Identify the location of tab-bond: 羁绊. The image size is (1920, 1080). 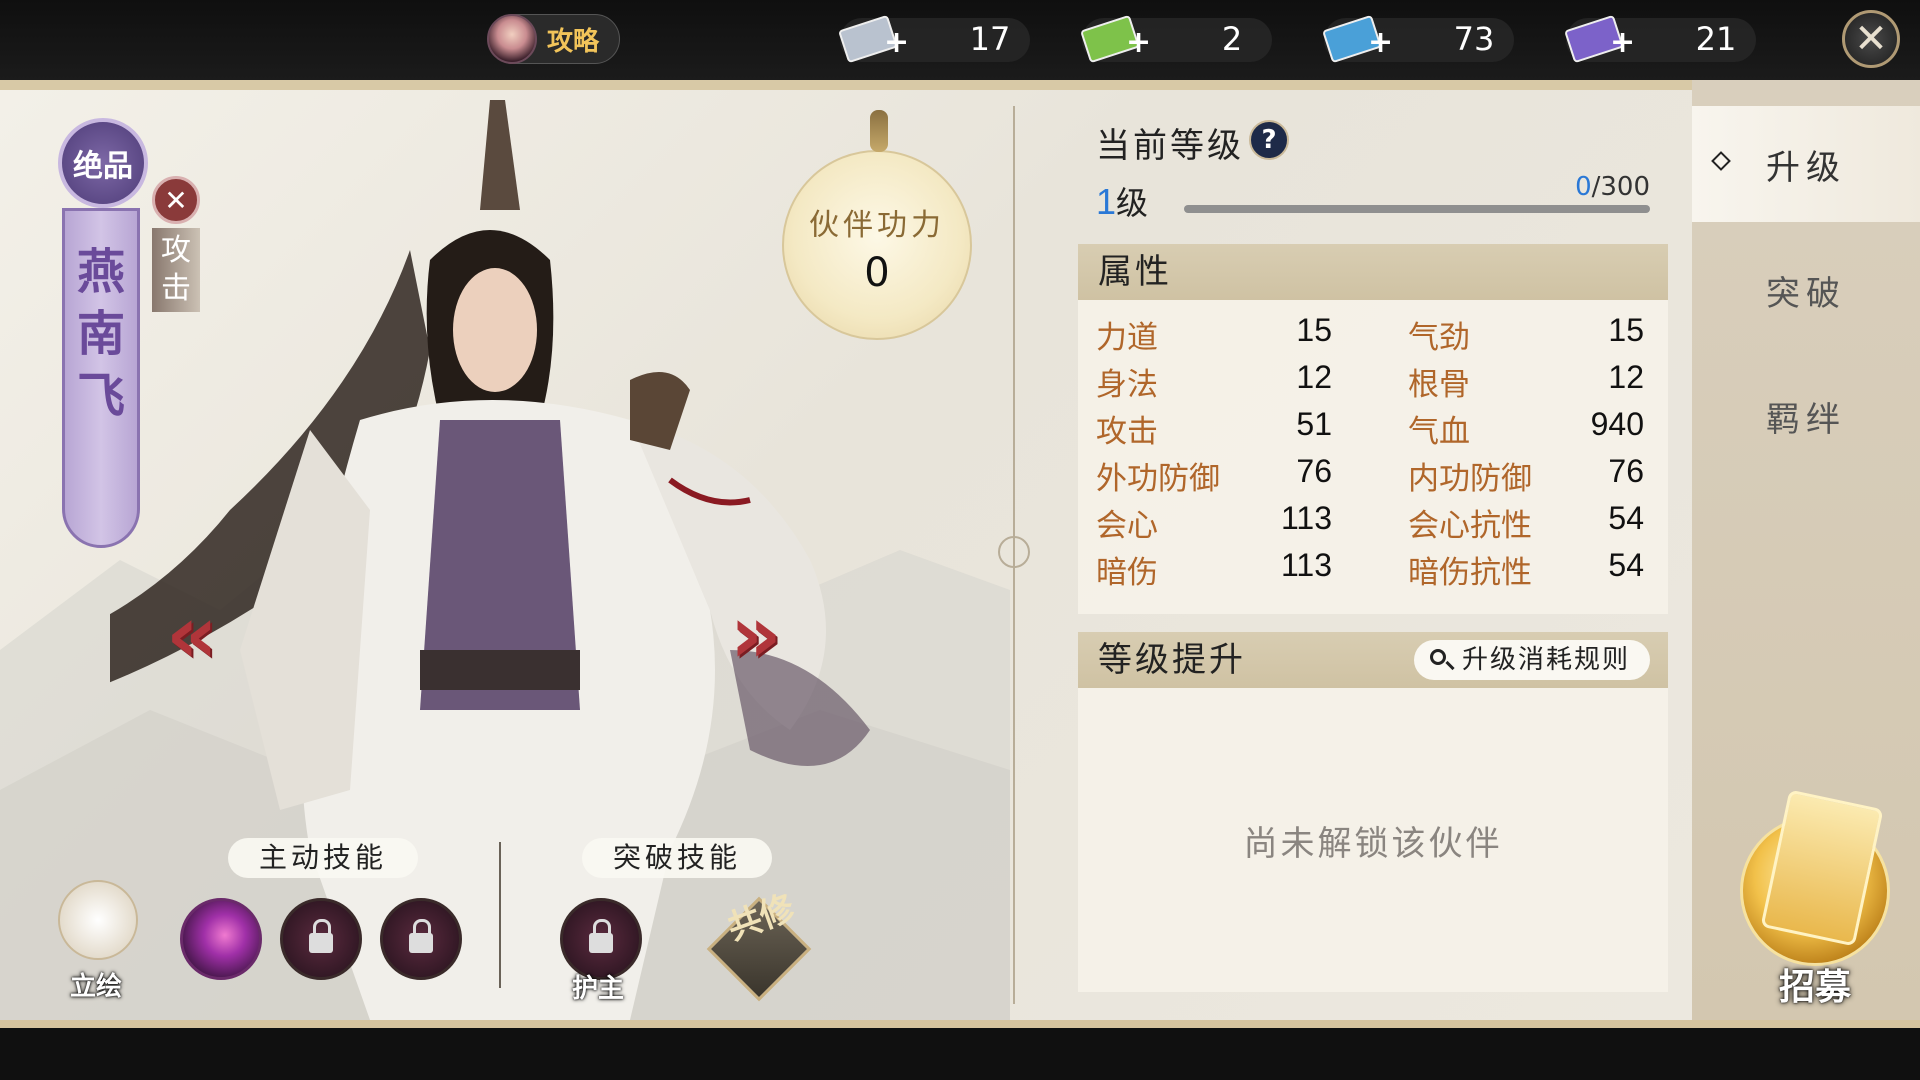
(1806, 416).